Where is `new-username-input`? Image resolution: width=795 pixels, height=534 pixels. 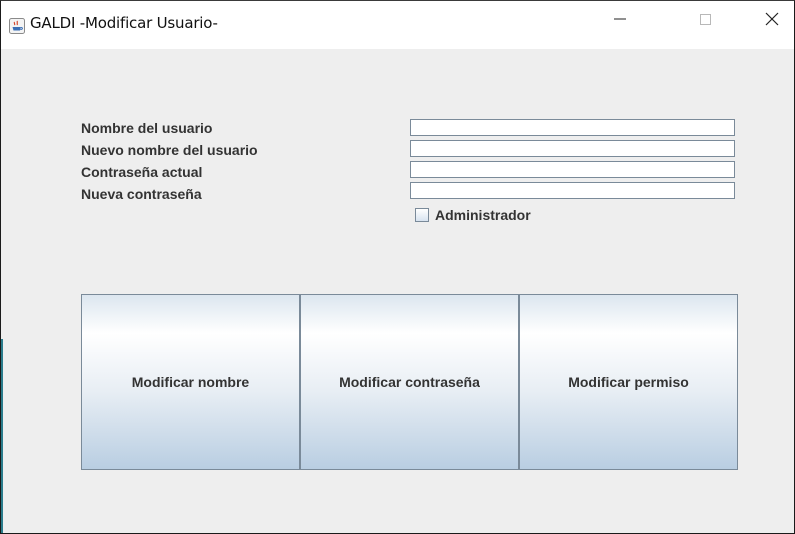 new-username-input is located at coordinates (572, 148).